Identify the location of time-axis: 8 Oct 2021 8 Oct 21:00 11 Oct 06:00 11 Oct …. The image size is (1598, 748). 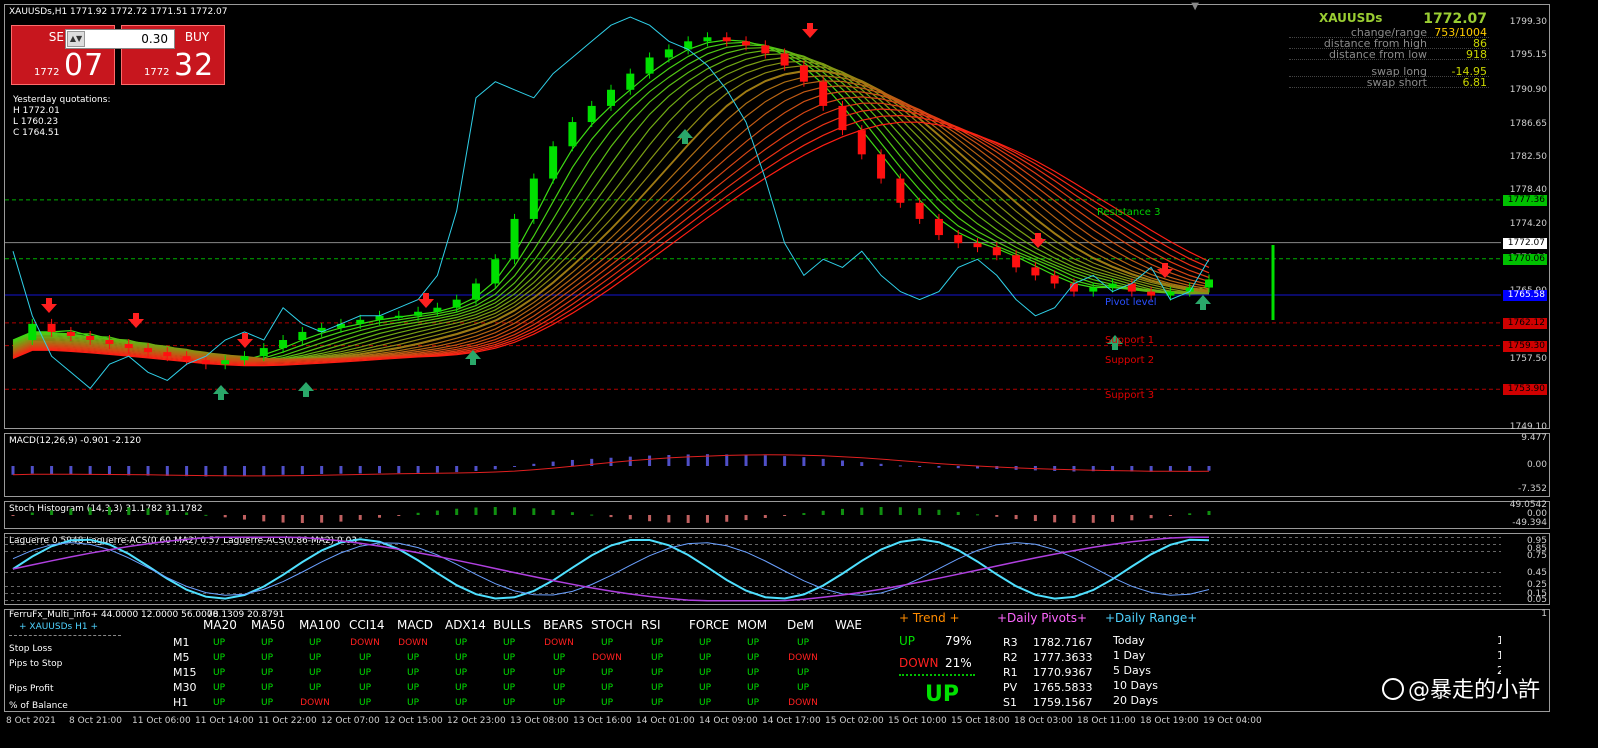
(777, 722).